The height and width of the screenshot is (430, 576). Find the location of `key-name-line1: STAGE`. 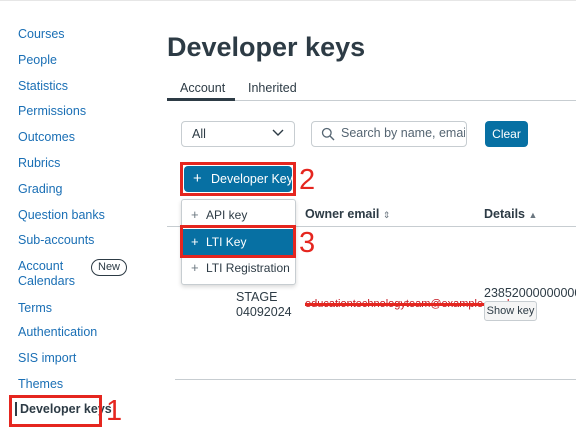

key-name-line1: STAGE is located at coordinates (257, 297).